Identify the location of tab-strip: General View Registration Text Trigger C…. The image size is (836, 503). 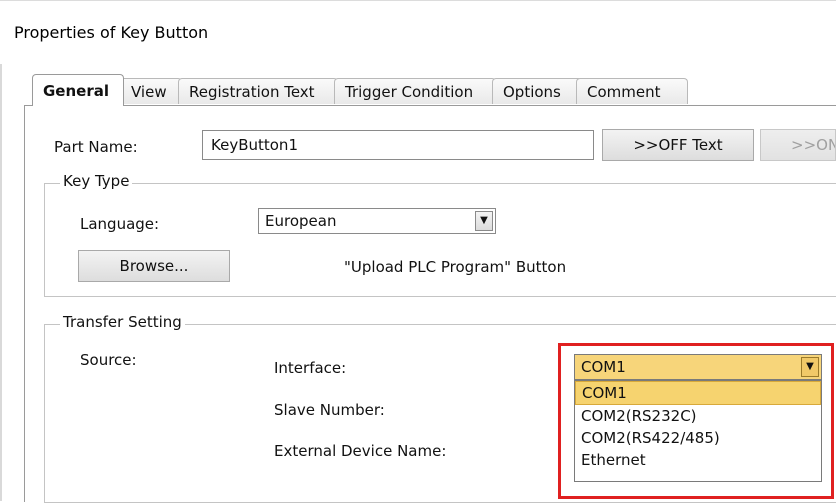
(430, 89).